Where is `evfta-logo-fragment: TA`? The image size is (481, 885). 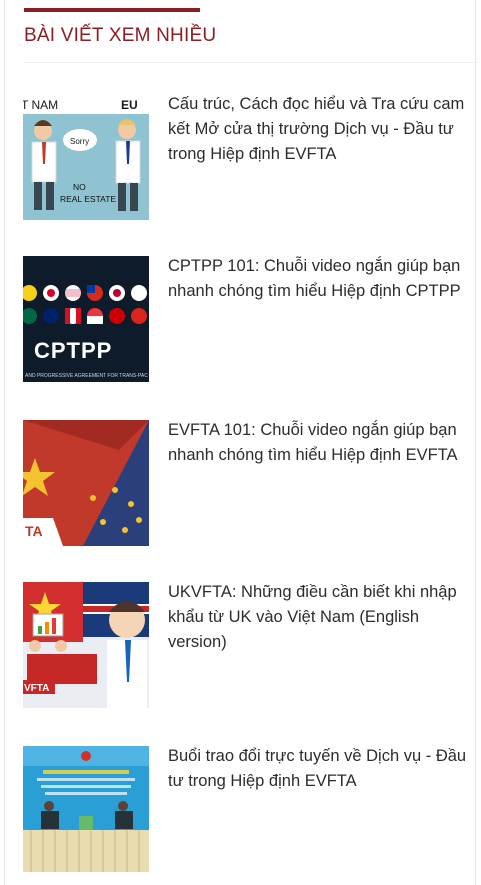
evfta-logo-fragment: TA is located at coordinates (34, 531).